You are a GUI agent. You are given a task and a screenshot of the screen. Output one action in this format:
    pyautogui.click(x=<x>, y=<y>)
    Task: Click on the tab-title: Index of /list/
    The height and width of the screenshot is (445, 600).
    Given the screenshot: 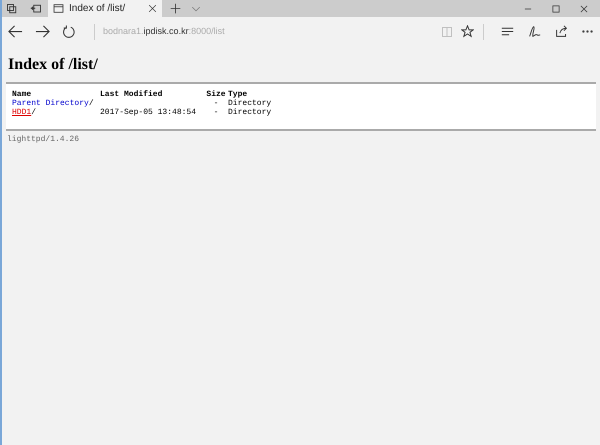 What is the action you would take?
    pyautogui.click(x=97, y=9)
    